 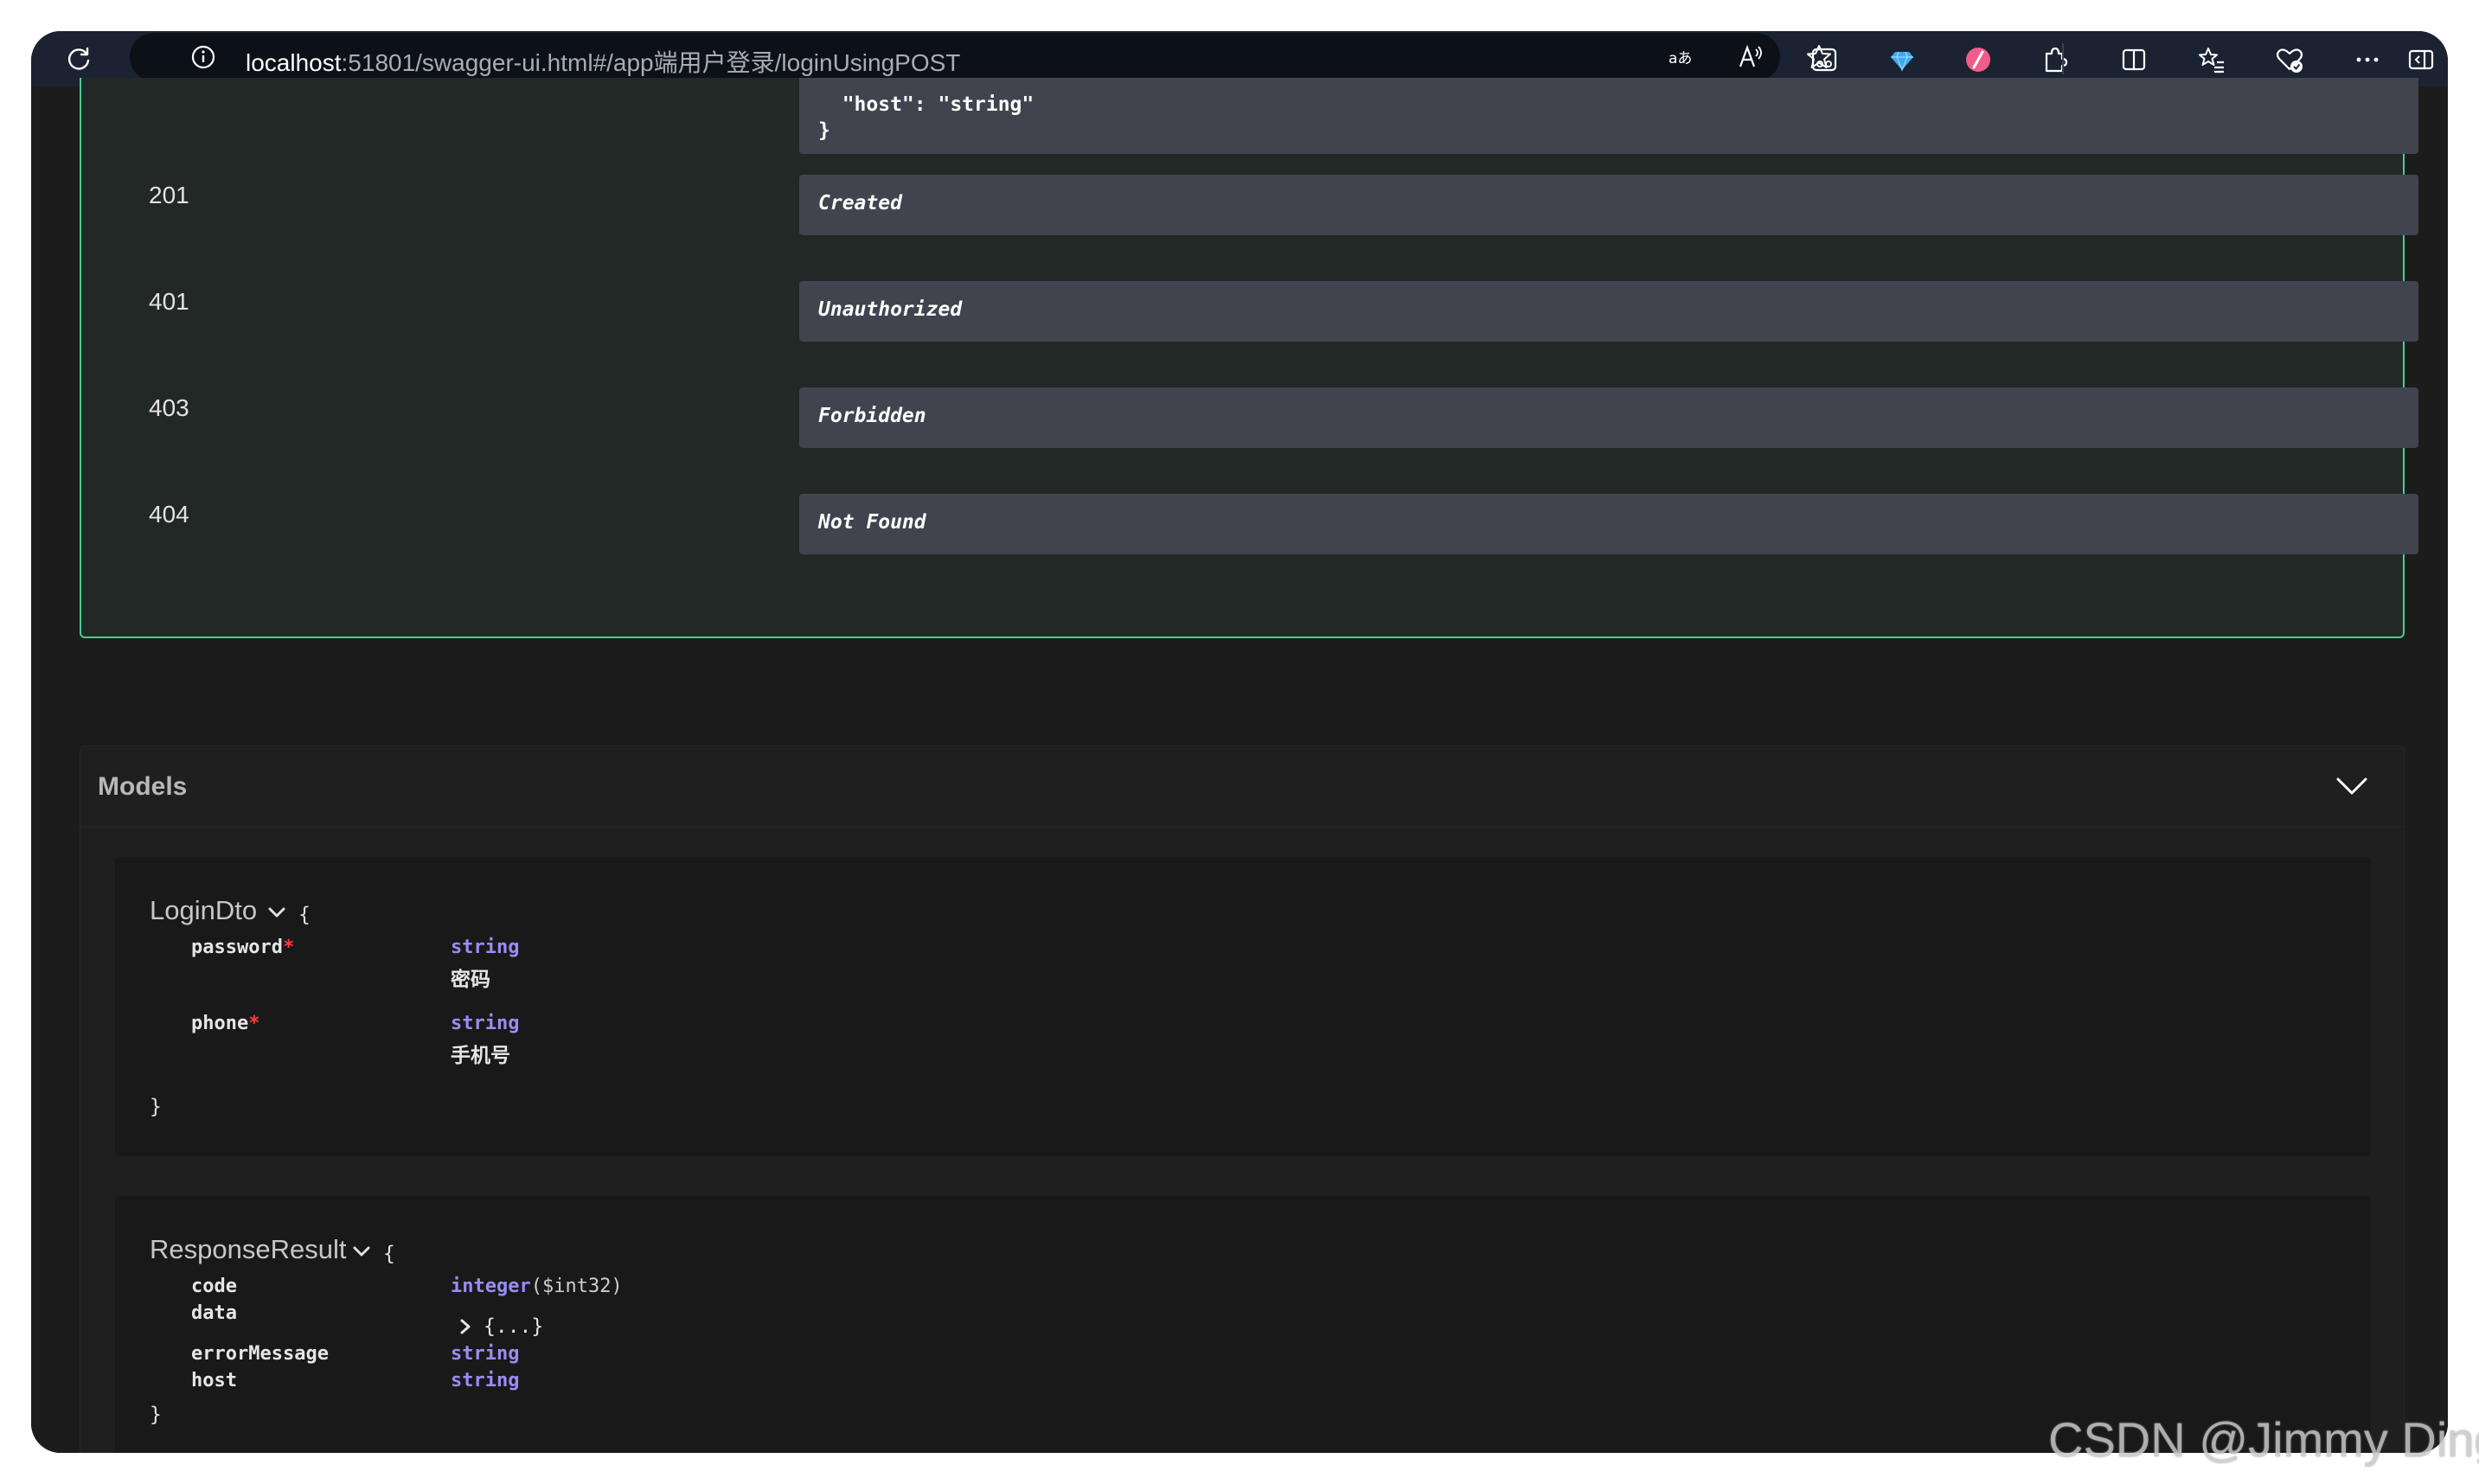 I want to click on response-description: Created, so click(x=1608, y=205).